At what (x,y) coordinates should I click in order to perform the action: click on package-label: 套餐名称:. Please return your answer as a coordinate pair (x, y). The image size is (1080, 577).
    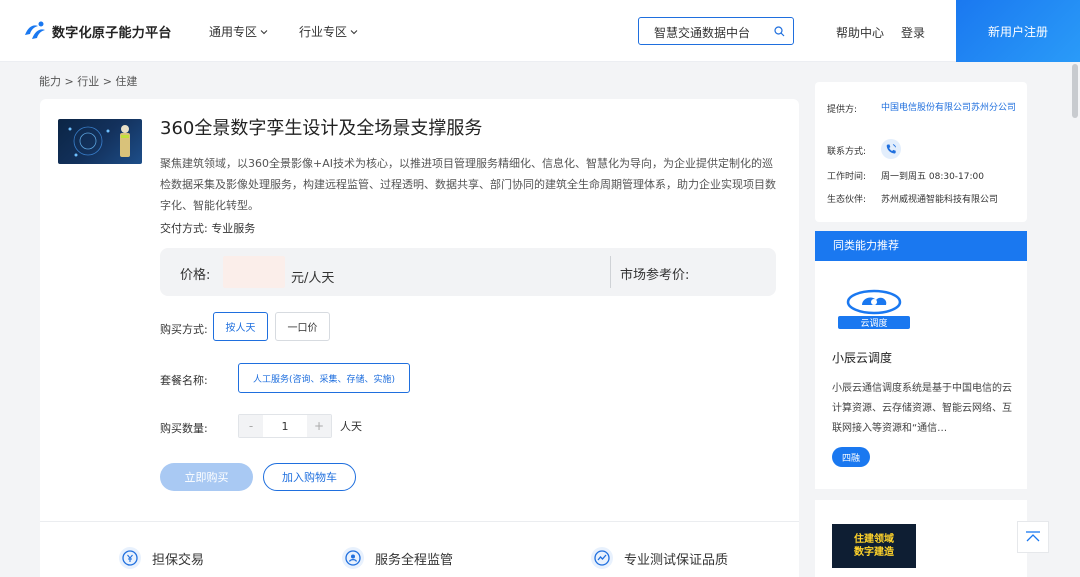
    Looking at the image, I should click on (184, 380).